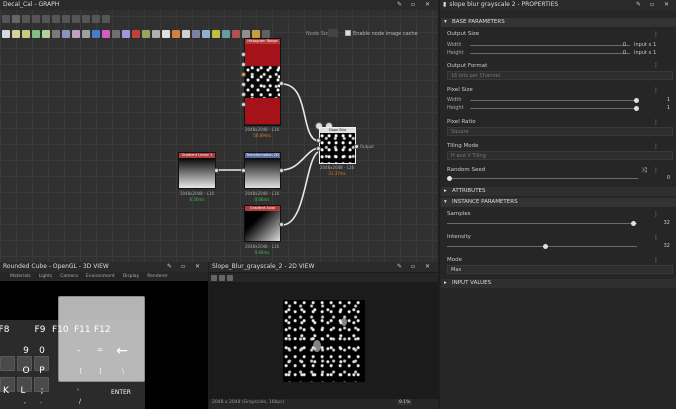 The height and width of the screenshot is (409, 676). I want to click on pixel-width-label: Width, so click(454, 100).